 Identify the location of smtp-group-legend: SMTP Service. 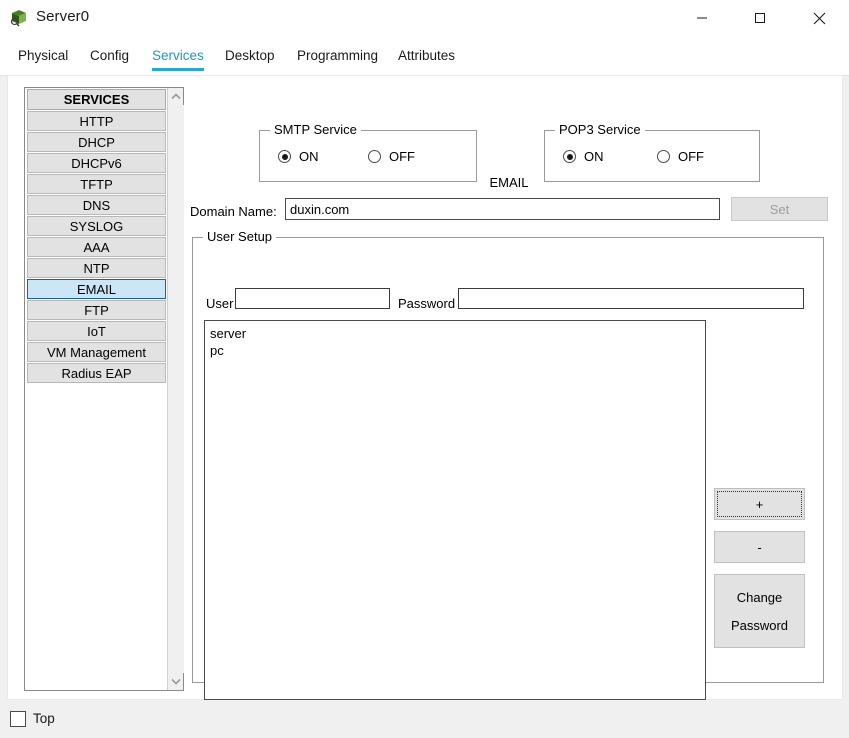
(315, 129).